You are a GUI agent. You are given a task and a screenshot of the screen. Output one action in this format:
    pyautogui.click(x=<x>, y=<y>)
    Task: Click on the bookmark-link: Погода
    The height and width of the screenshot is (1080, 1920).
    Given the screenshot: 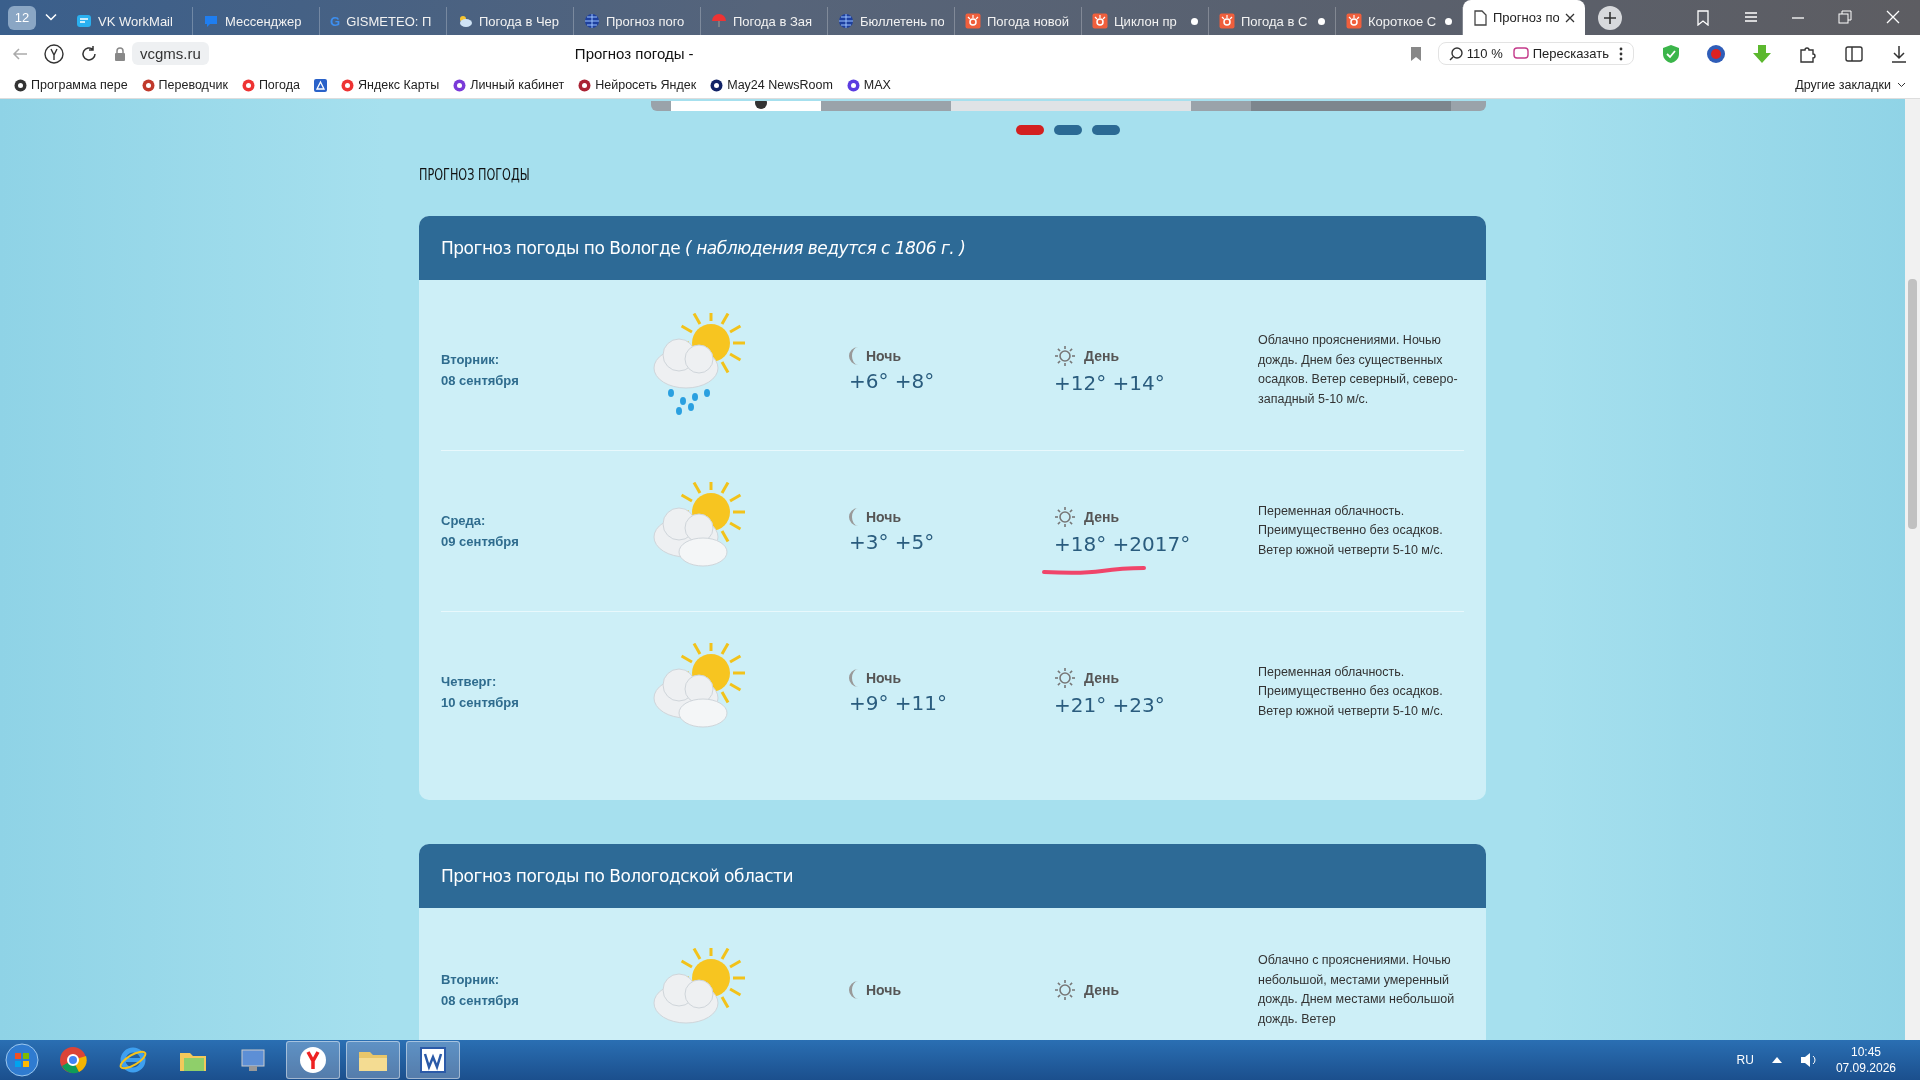 What is the action you would take?
    pyautogui.click(x=271, y=85)
    